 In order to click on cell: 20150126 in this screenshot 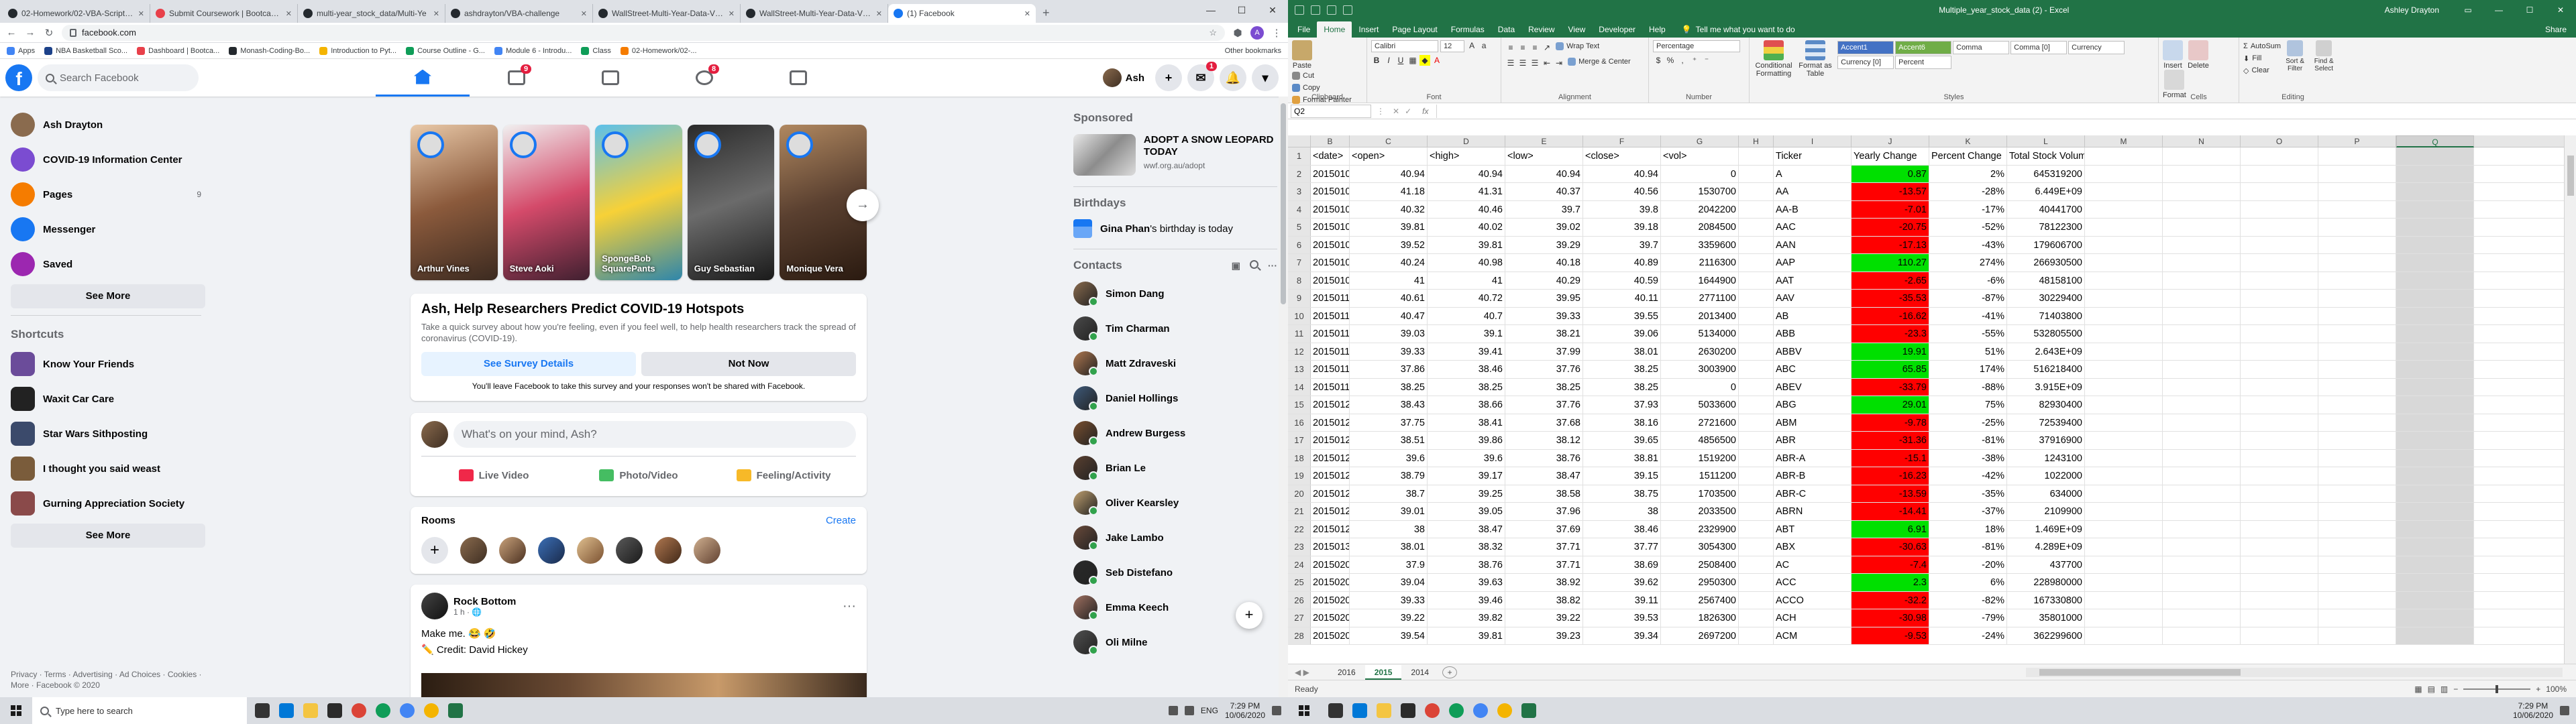, I will do `click(1330, 476)`.